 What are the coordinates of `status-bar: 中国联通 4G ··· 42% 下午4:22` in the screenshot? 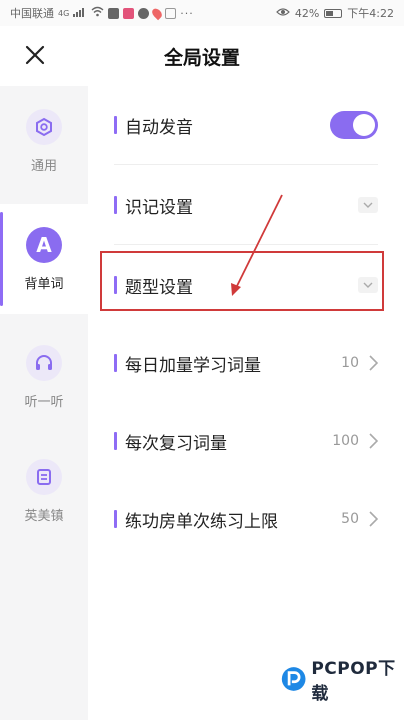 It's located at (202, 13).